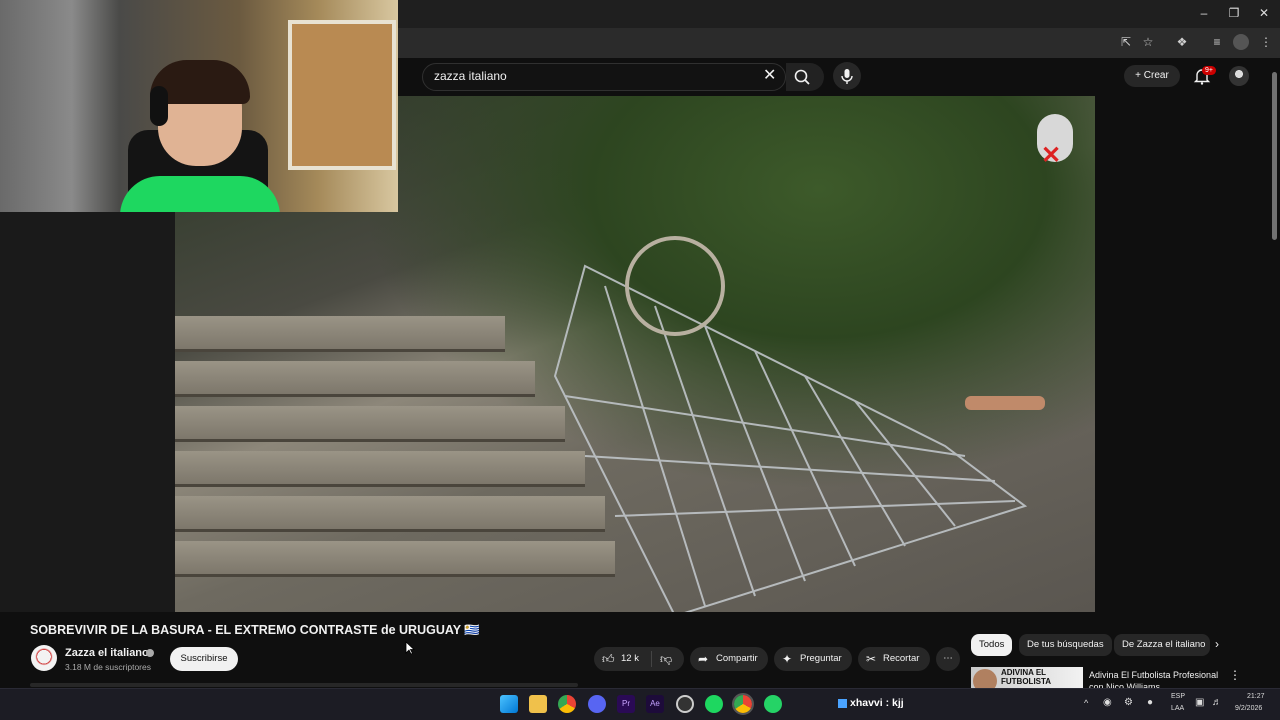 This screenshot has height=720, width=1280. Describe the element at coordinates (1086, 703) in the screenshot. I see `tray-chevron-icon: ^` at that location.